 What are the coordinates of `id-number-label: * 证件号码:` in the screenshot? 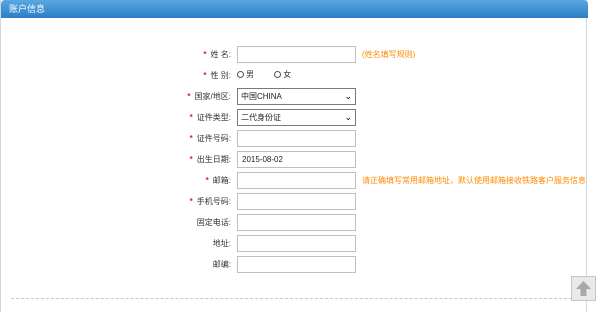 It's located at (210, 138).